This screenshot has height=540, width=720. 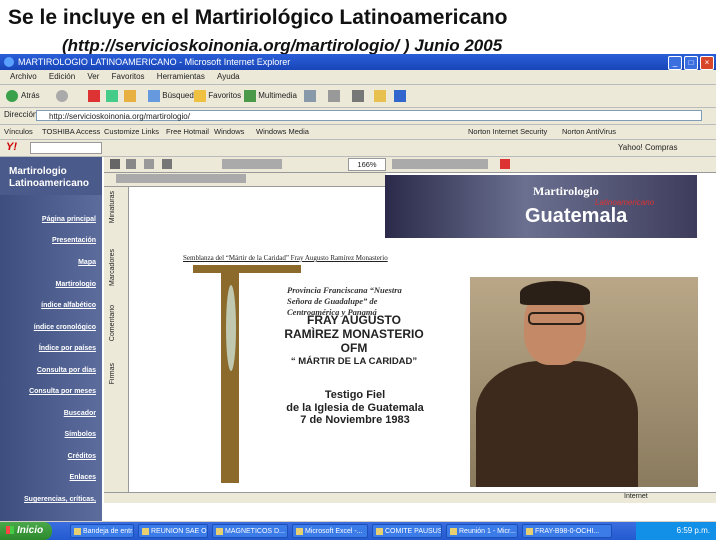 What do you see at coordinates (355, 395) in the screenshot?
I see `testigo-line1: Testigo Fiel` at bounding box center [355, 395].